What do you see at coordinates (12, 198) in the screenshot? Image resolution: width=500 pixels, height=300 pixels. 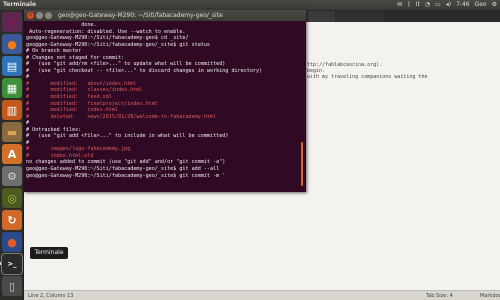 I see `disc-icon: ◎` at bounding box center [12, 198].